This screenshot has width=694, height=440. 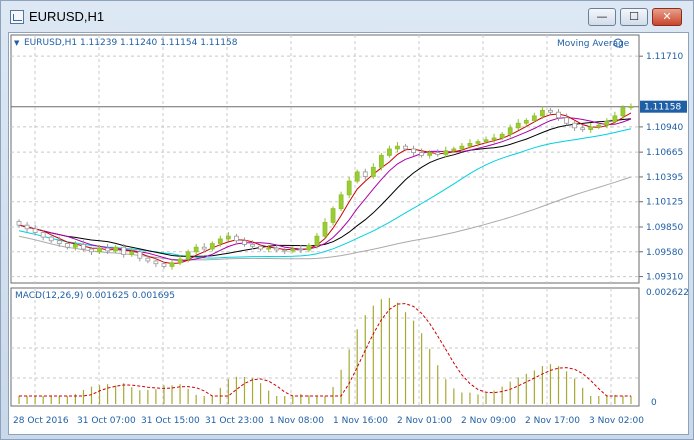 I want to click on time-tick-label: 1 Nov 16:00, so click(x=360, y=421).